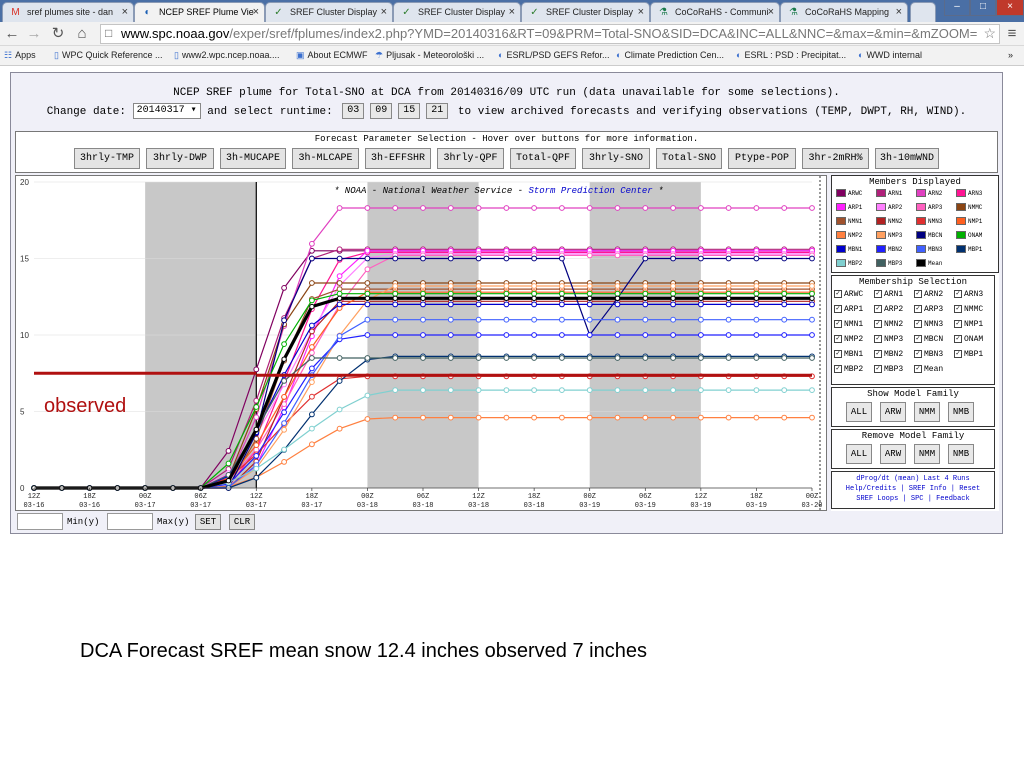 The height and width of the screenshot is (768, 1024). I want to click on param-button-totalsno: Total-SNO, so click(689, 158).